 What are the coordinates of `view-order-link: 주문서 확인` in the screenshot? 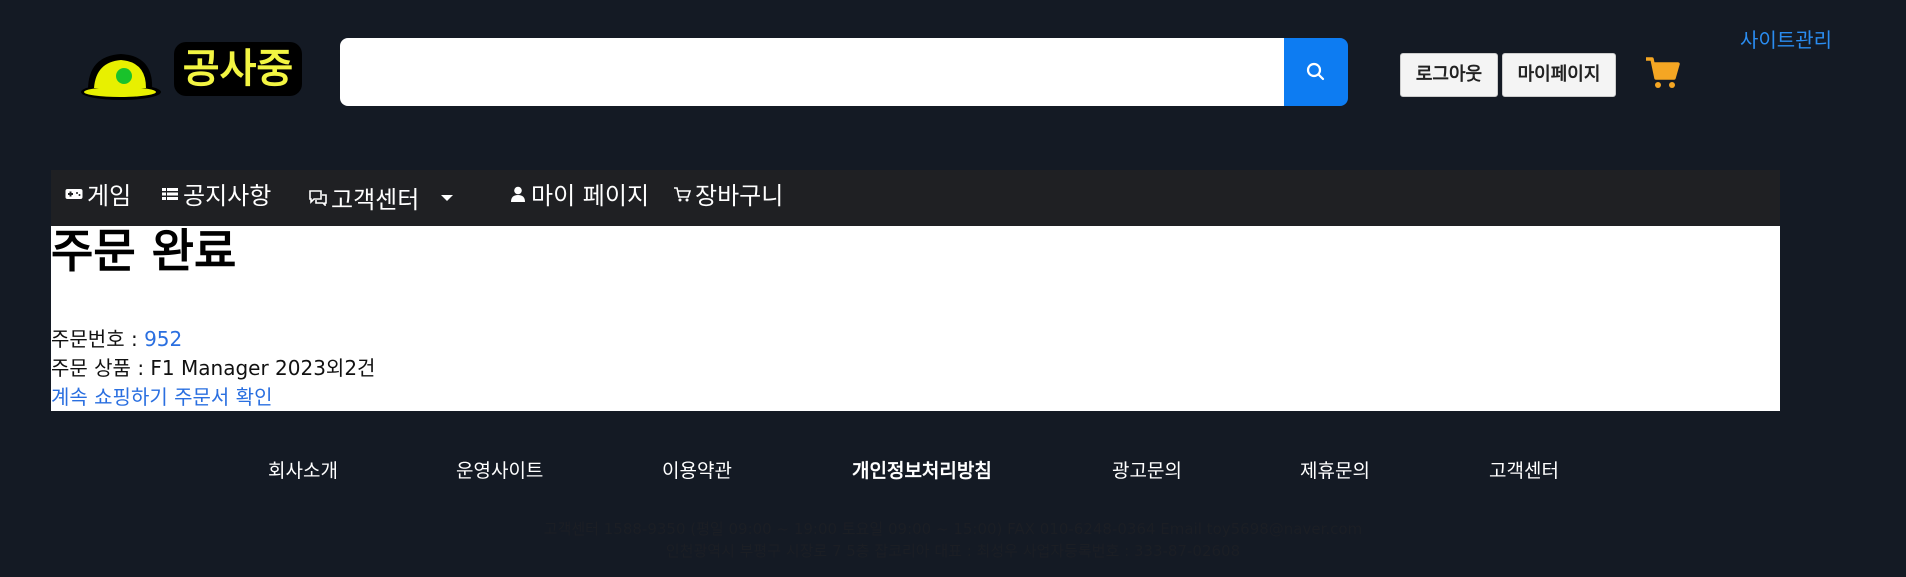 It's located at (223, 397).